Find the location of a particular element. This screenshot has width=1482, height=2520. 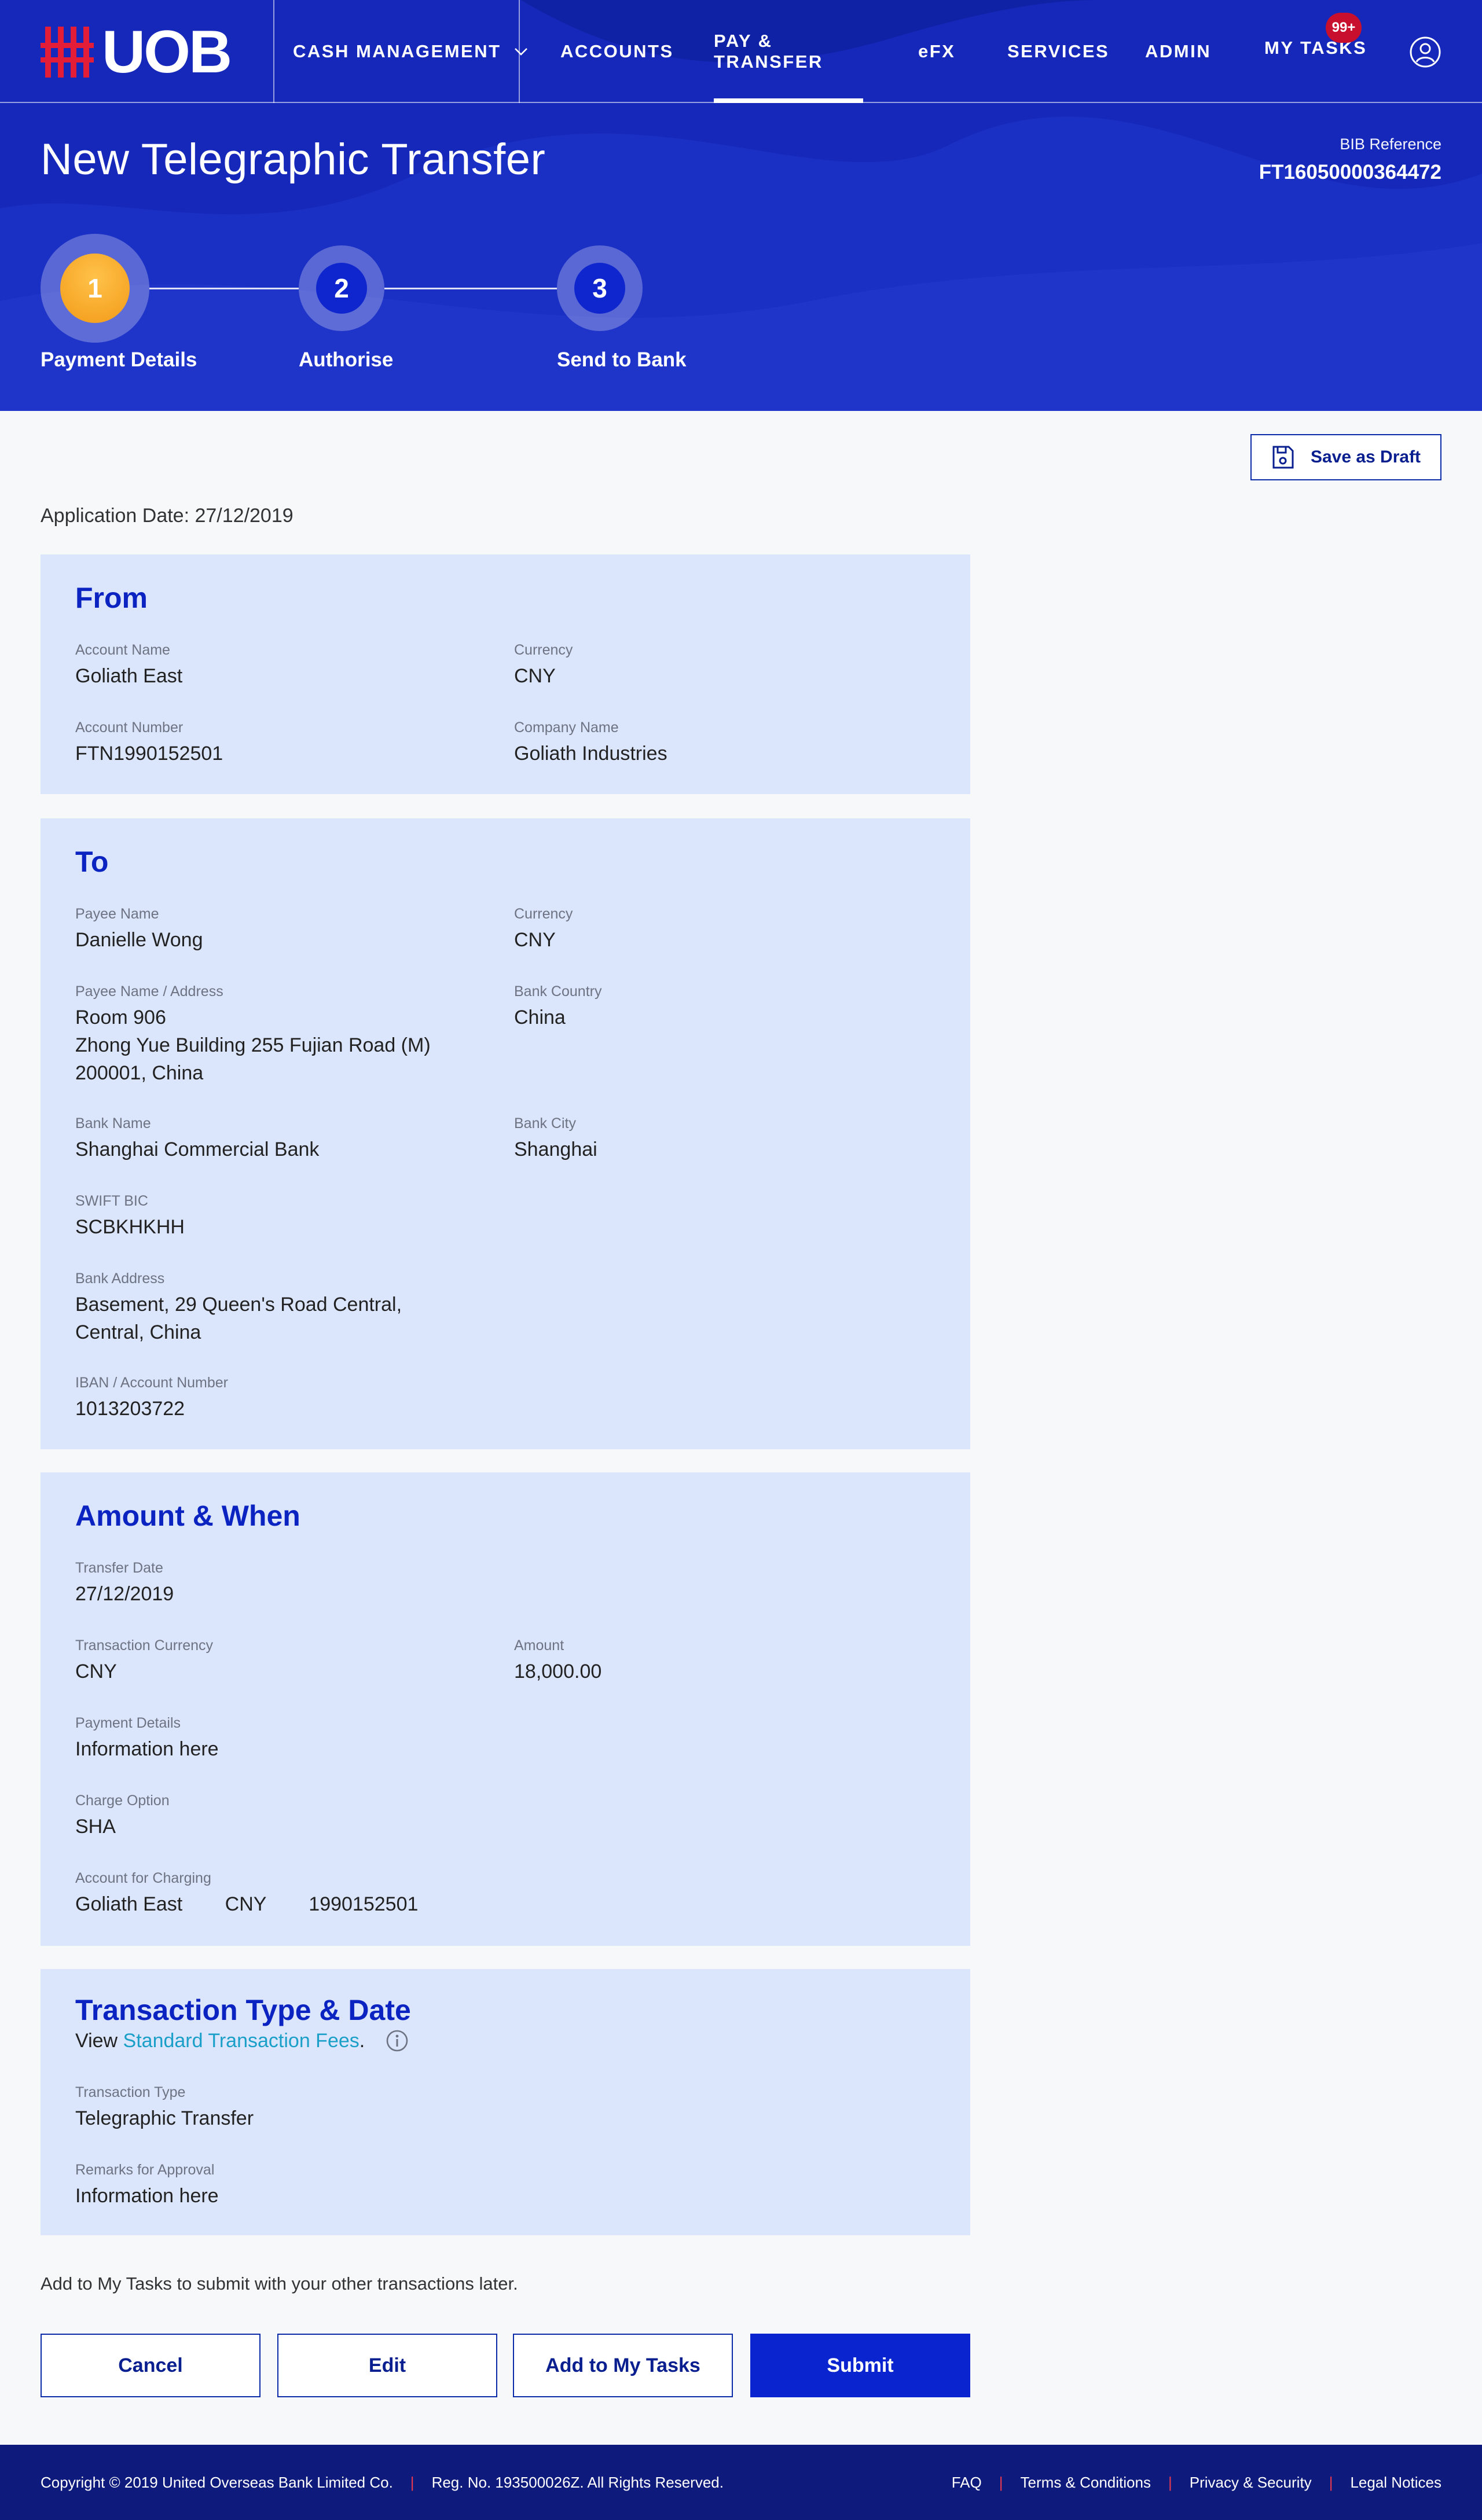

amount-payment-details: Payment Details Information here is located at coordinates (147, 1738).